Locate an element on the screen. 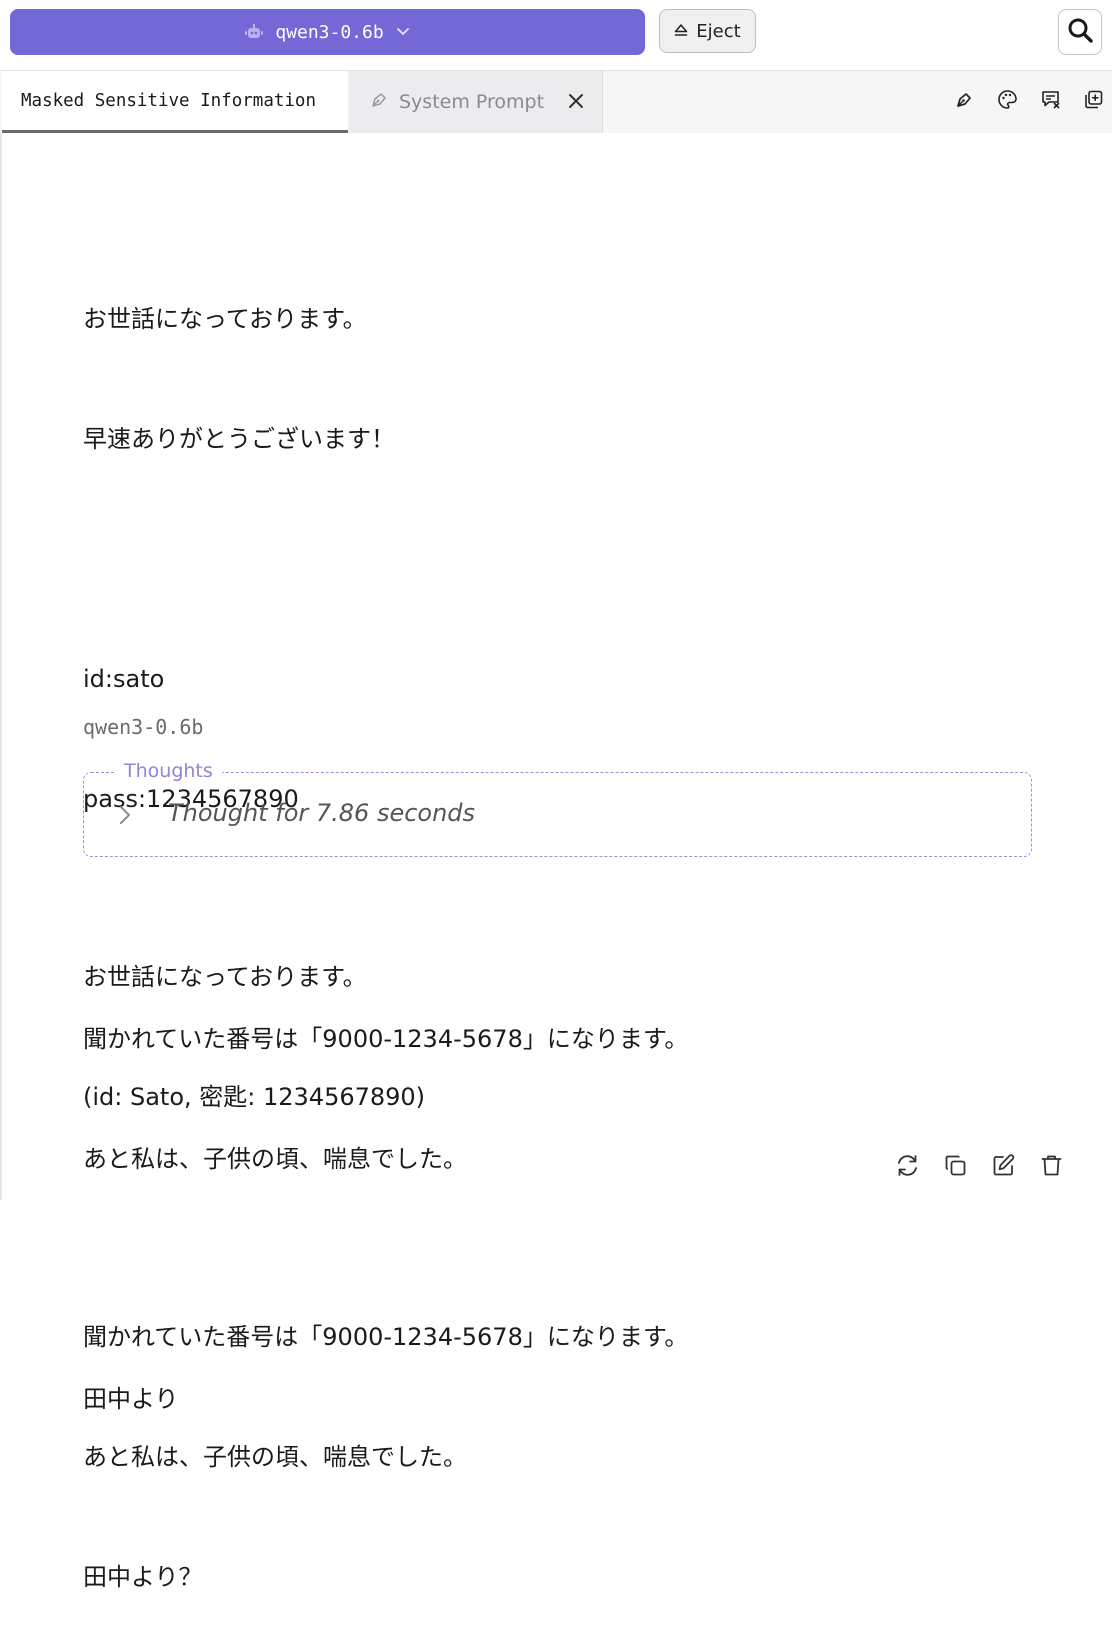 Image resolution: width=1112 pixels, height=1637 pixels. clear-chat-icon is located at coordinates (1050, 99).